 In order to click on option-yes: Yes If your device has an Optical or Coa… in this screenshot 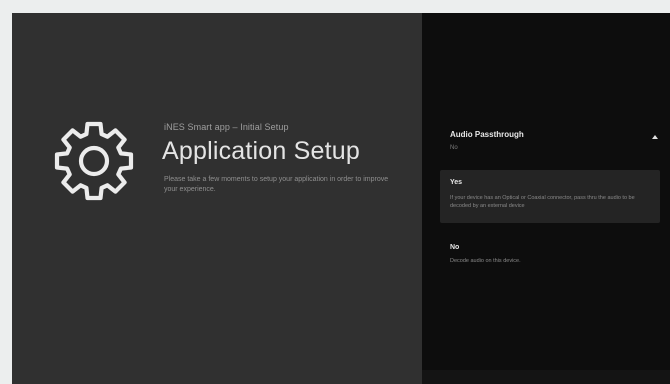, I will do `click(550, 196)`.